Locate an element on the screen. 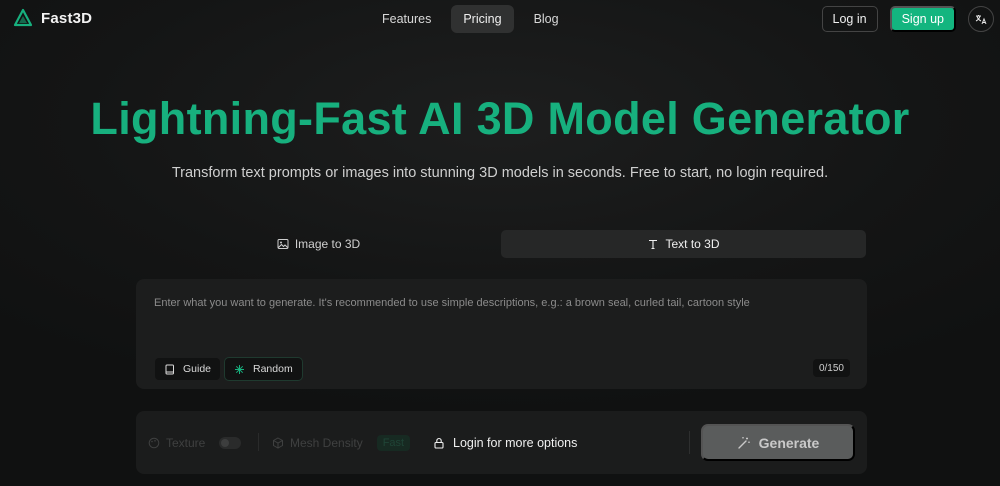 Image resolution: width=1000 pixels, height=486 pixels. nav-features: Features is located at coordinates (406, 19).